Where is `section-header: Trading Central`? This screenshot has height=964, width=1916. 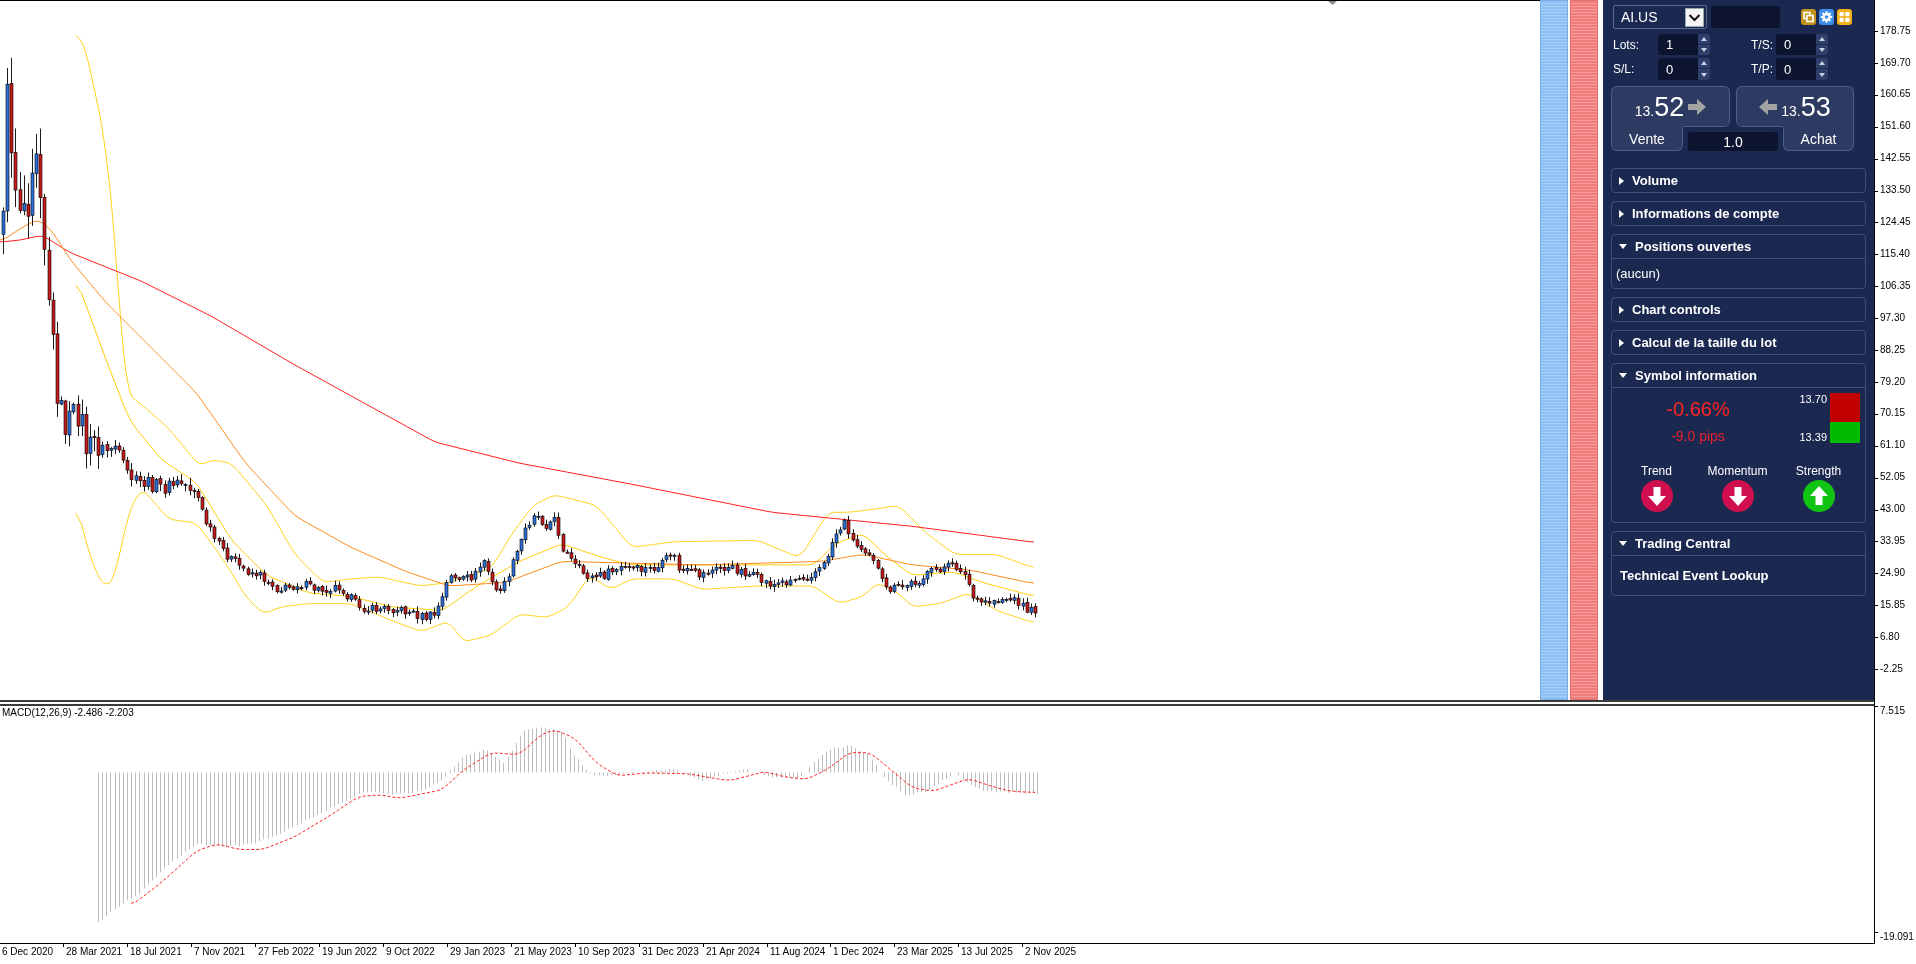
section-header: Trading Central is located at coordinates (1738, 543).